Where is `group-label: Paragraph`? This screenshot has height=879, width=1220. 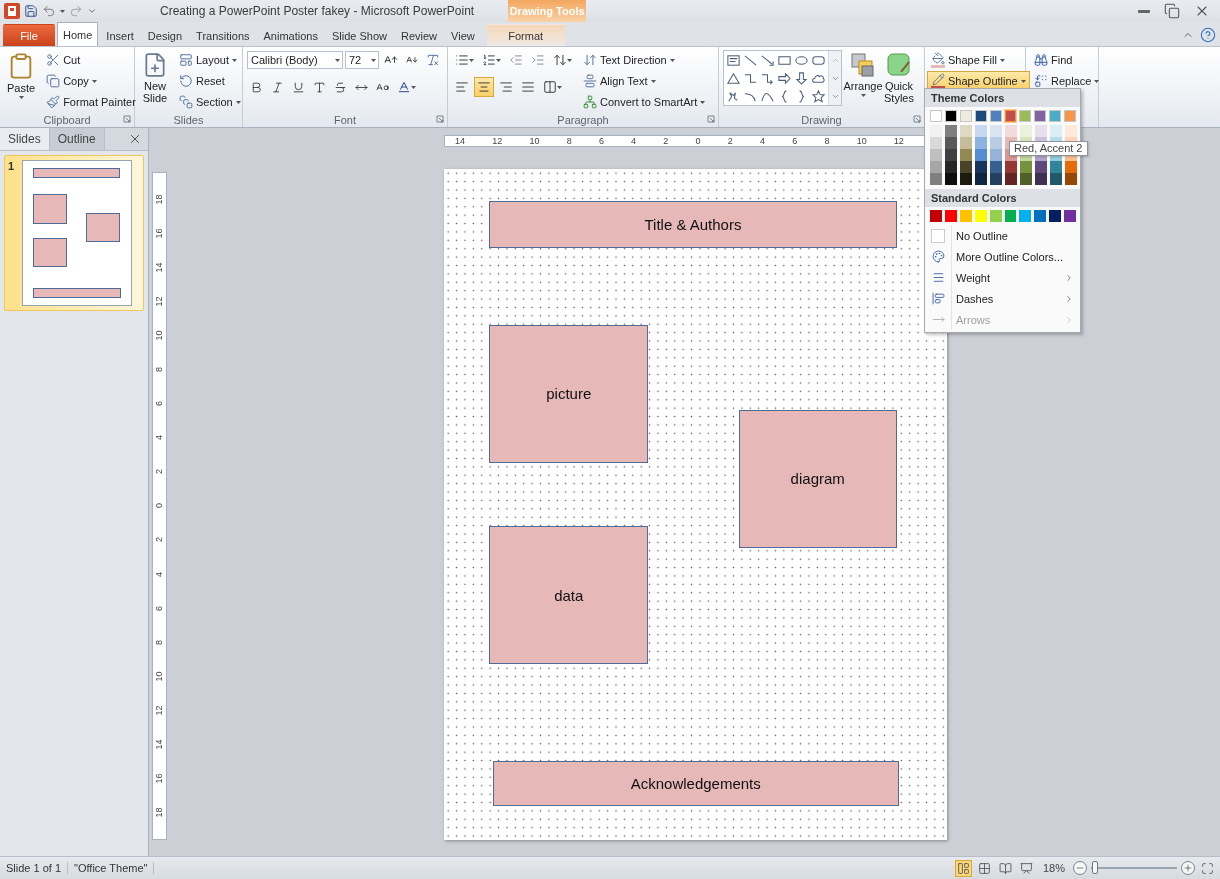
group-label: Paragraph is located at coordinates (583, 120).